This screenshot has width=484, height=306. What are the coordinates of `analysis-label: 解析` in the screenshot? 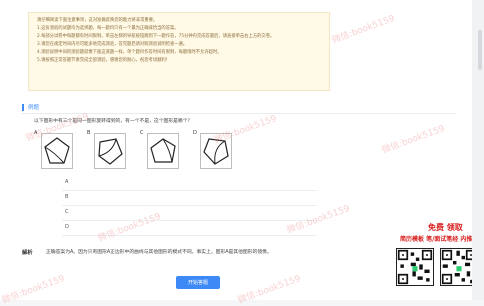 It's located at (27, 253).